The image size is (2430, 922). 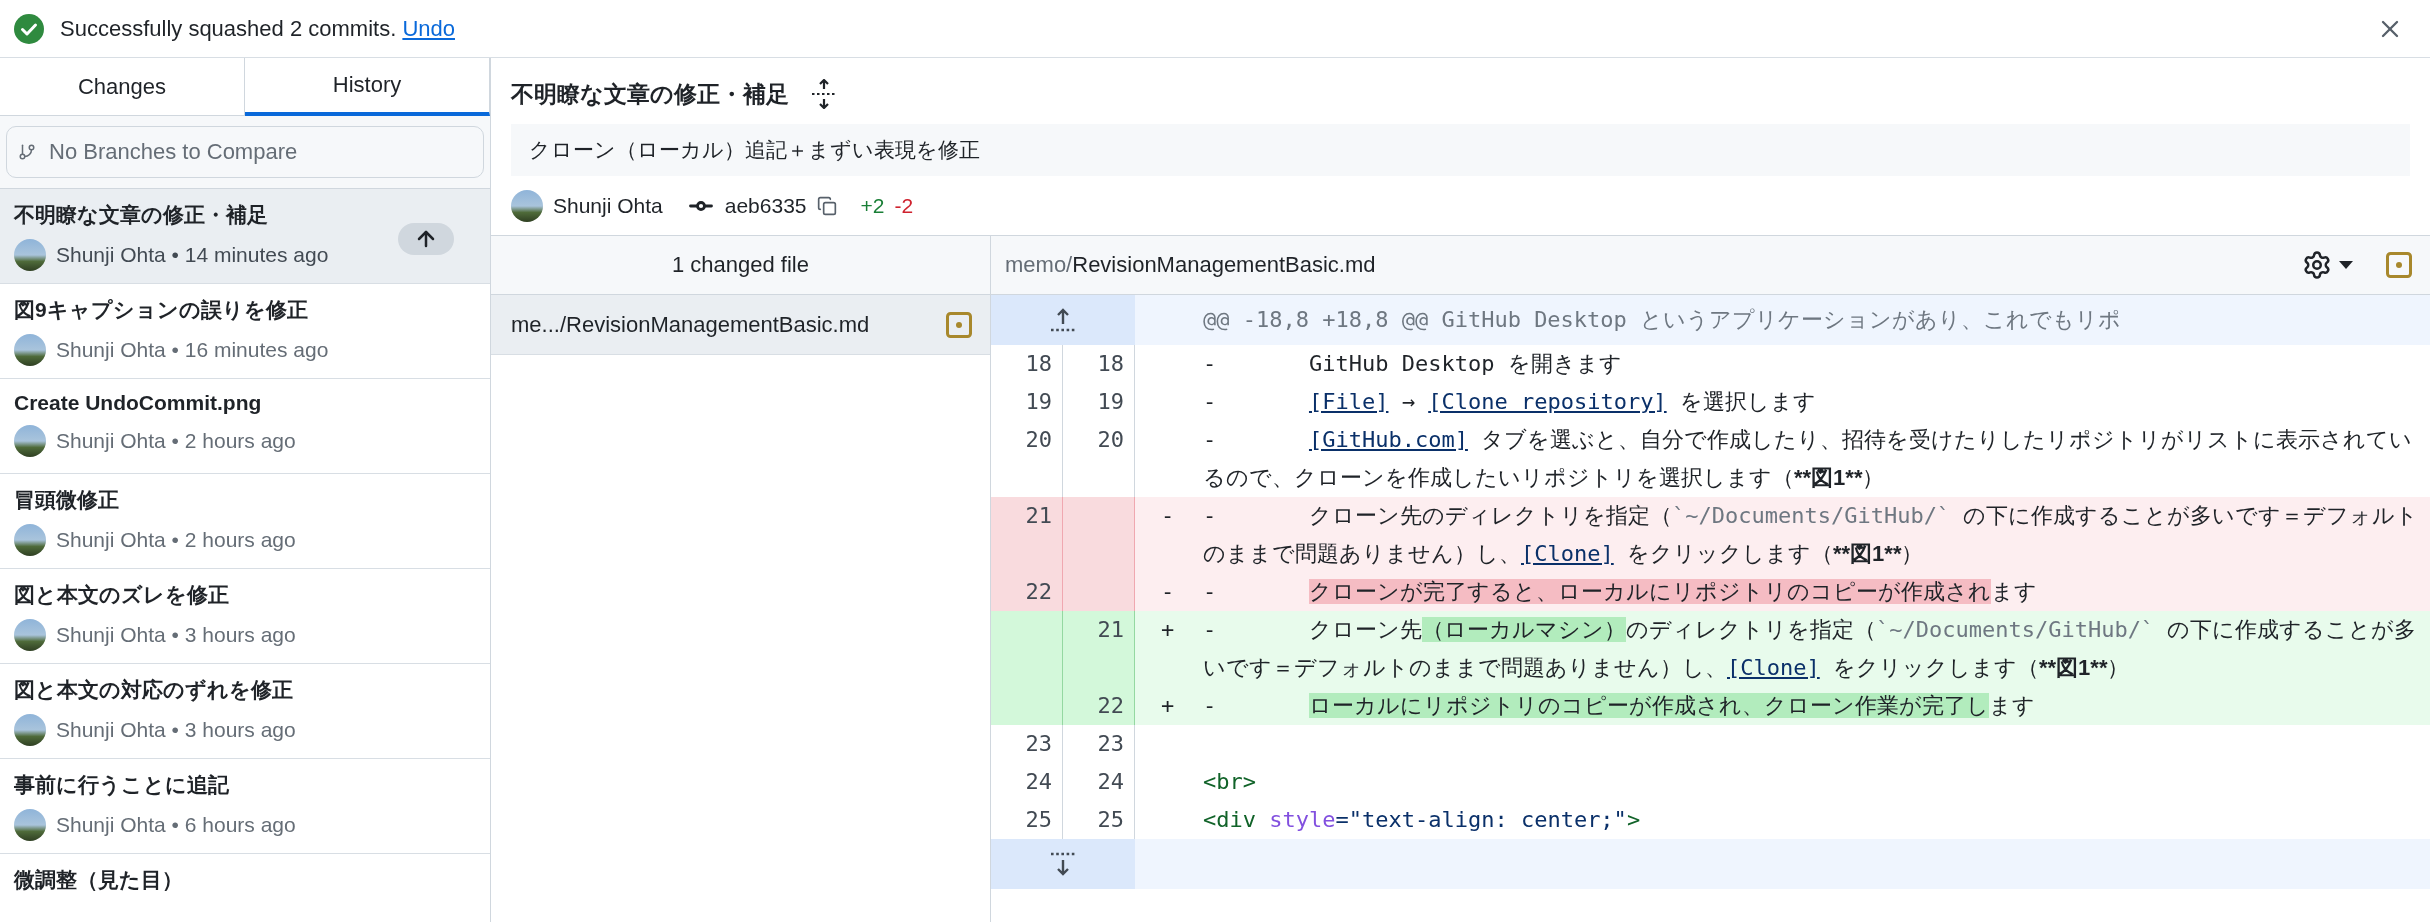 What do you see at coordinates (176, 825) in the screenshot?
I see `commit-meta: Shunji Ohta • 6 hours ago` at bounding box center [176, 825].